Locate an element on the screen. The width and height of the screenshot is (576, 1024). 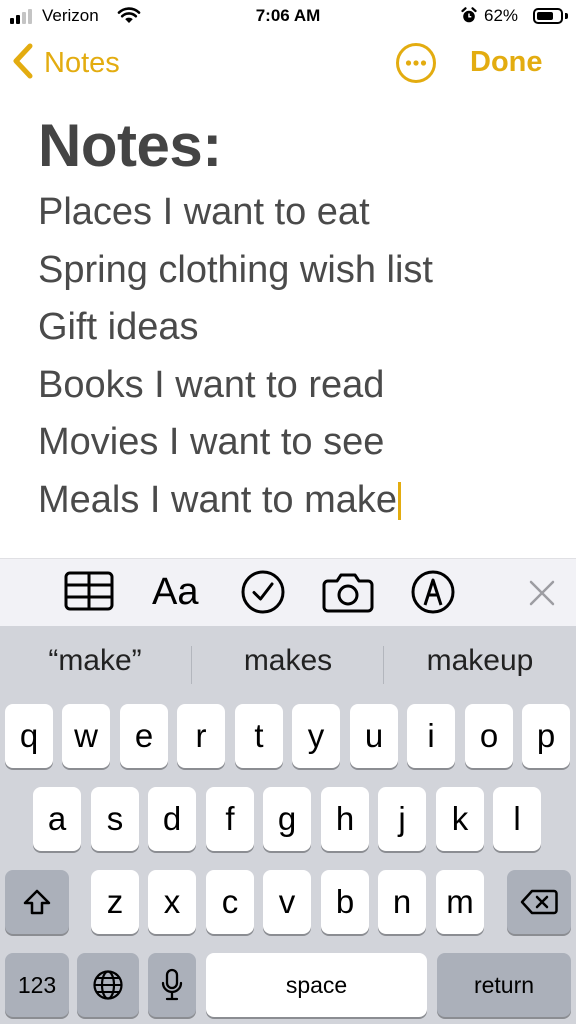
camera-icon is located at coordinates (348, 593).